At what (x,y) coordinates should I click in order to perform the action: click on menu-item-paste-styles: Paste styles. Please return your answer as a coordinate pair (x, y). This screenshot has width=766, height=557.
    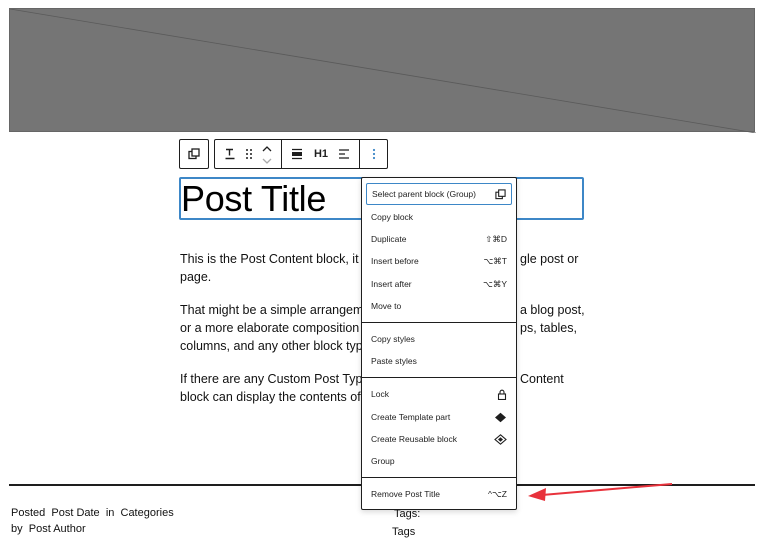
    Looking at the image, I should click on (439, 361).